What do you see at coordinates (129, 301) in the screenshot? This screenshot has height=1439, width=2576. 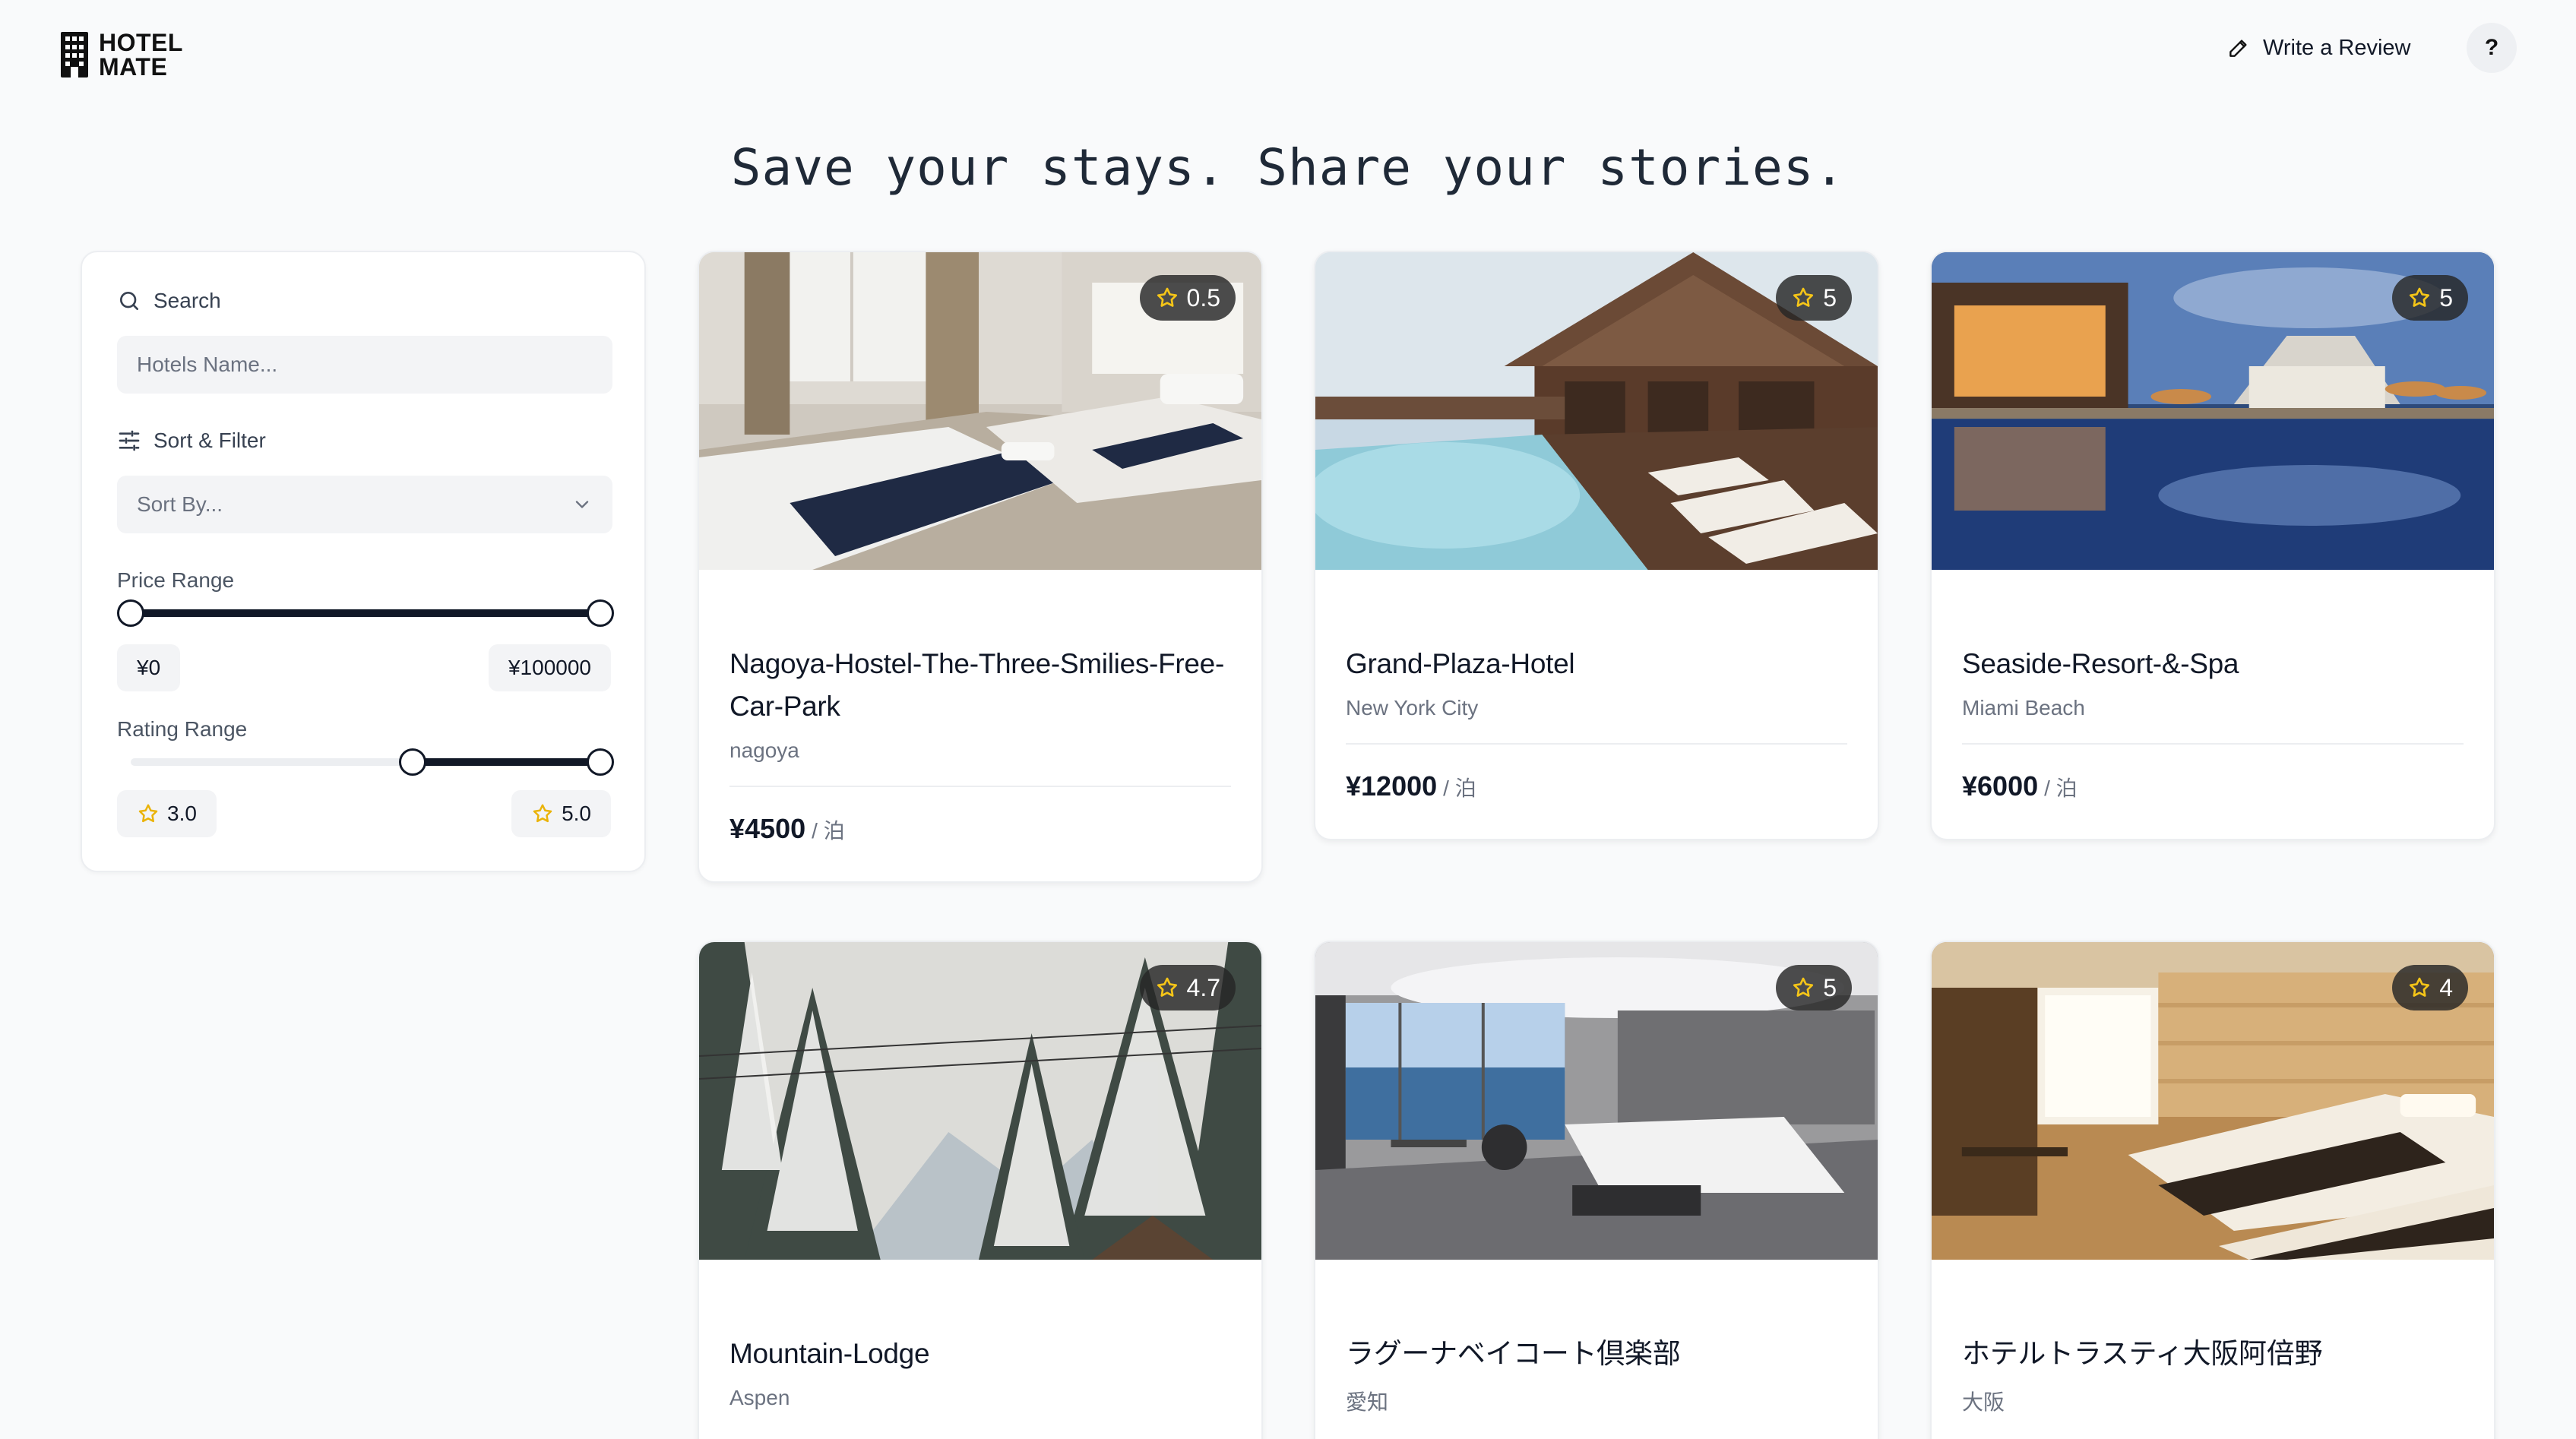 I see `search-icon` at bounding box center [129, 301].